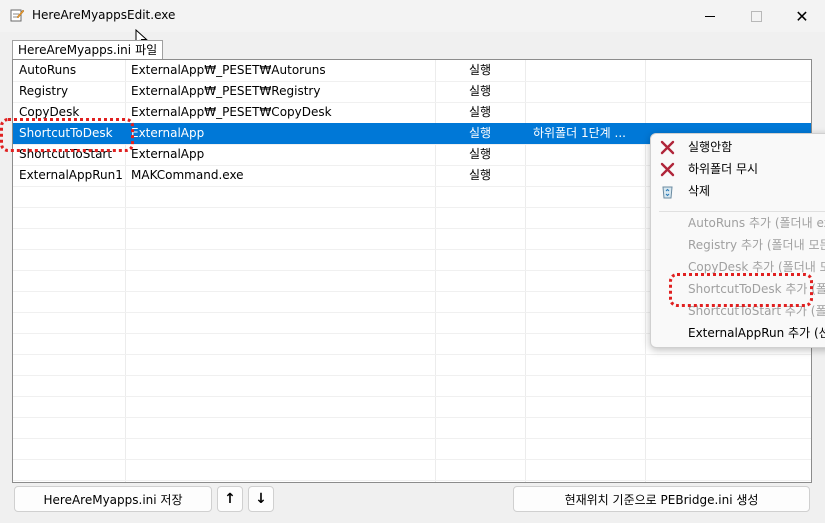  I want to click on notepad-pencil-icon, so click(17, 15).